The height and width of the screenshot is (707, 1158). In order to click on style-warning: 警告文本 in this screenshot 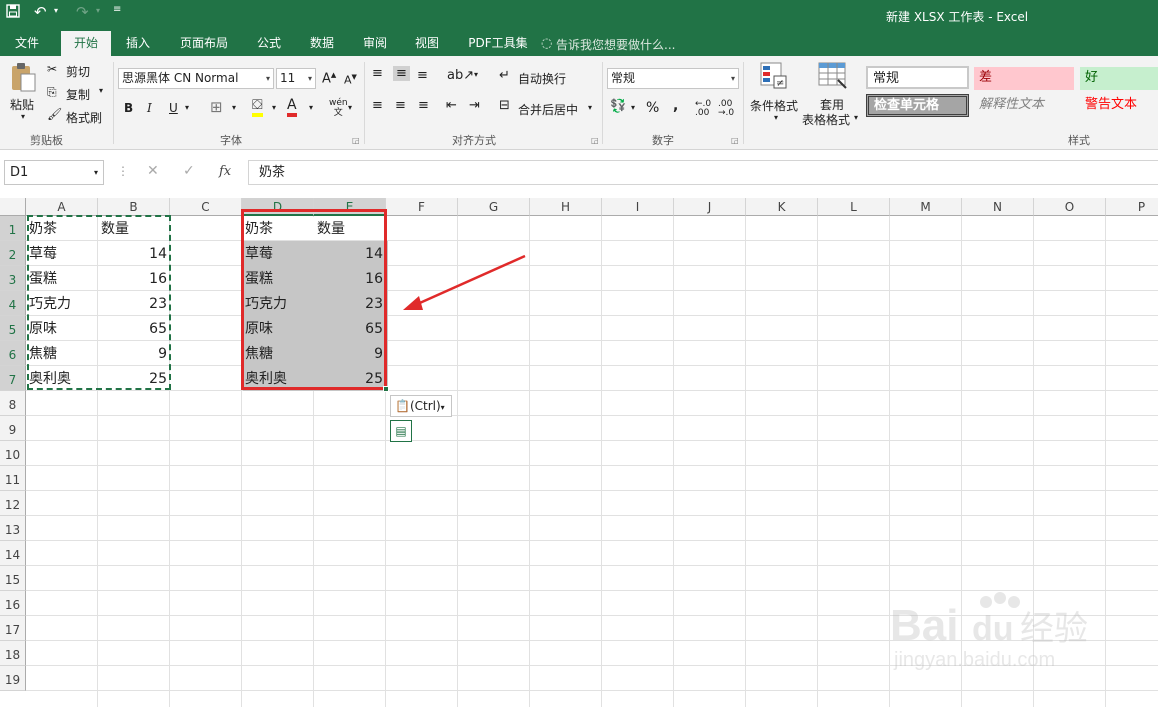, I will do `click(1119, 105)`.